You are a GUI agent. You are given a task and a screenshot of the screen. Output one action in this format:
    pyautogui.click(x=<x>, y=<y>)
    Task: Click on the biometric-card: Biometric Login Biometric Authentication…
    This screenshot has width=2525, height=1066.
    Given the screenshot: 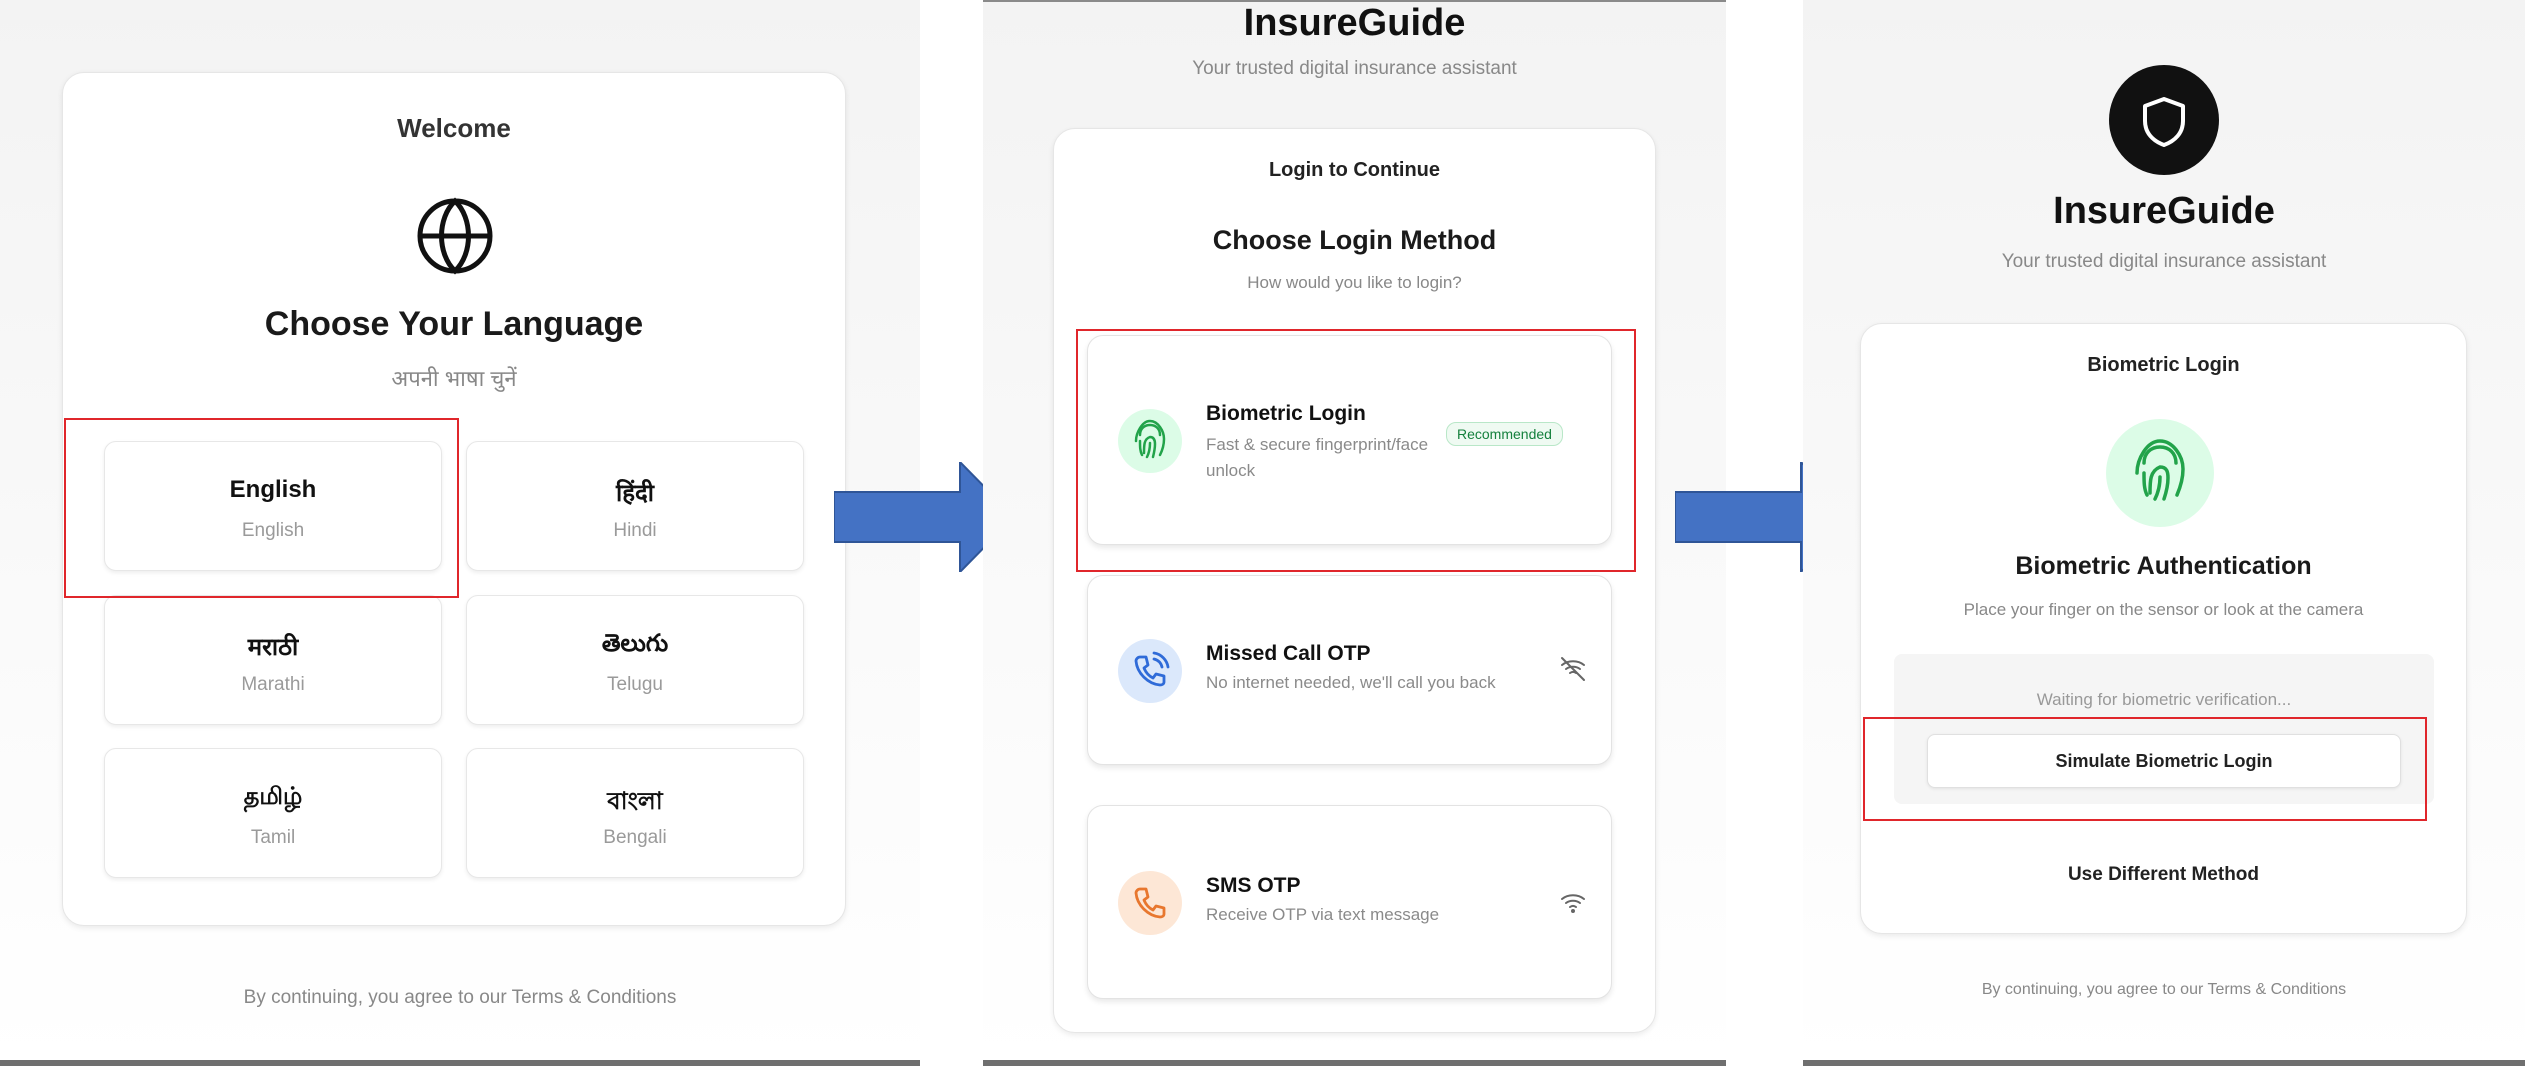 What is the action you would take?
    pyautogui.click(x=2163, y=628)
    